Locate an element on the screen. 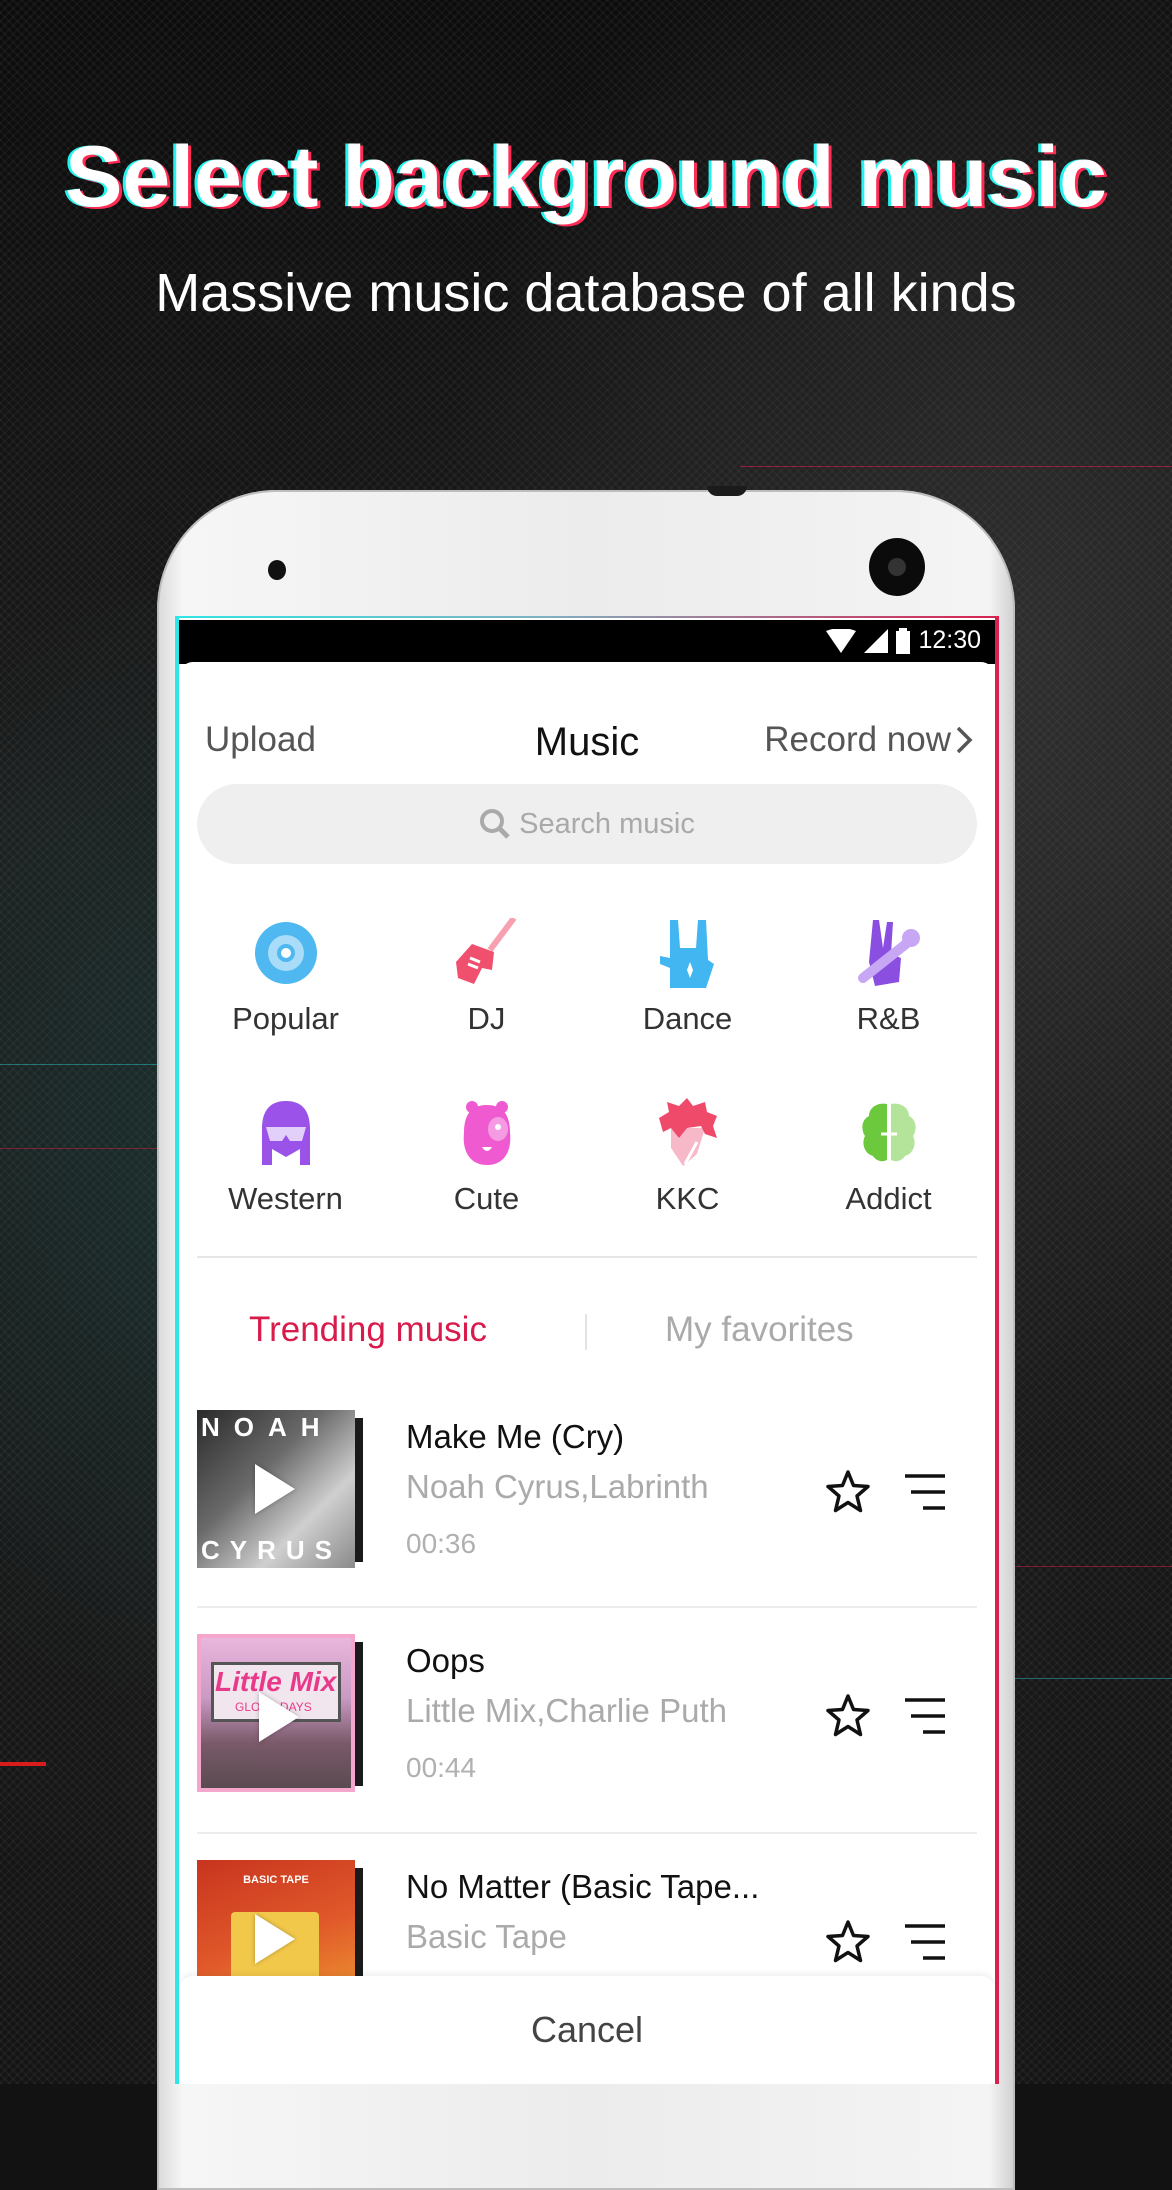 This screenshot has width=1172, height=2190. record-now-button: Record now is located at coordinates (868, 740).